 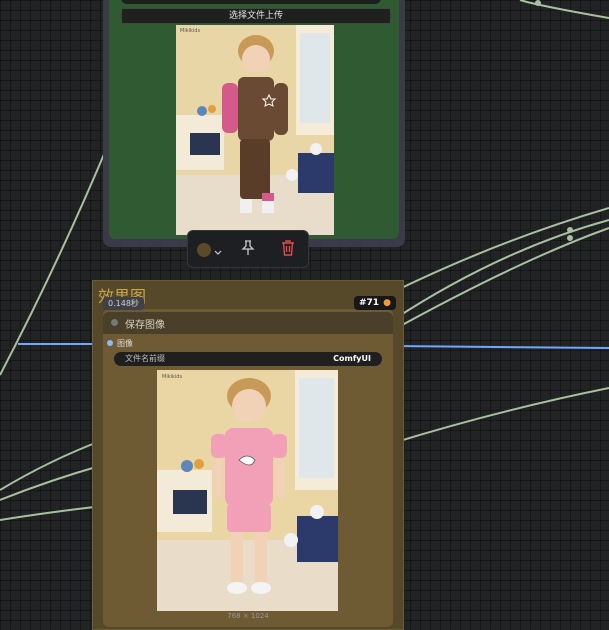 What do you see at coordinates (114, 322) in the screenshot?
I see `collapse-dot-icon` at bounding box center [114, 322].